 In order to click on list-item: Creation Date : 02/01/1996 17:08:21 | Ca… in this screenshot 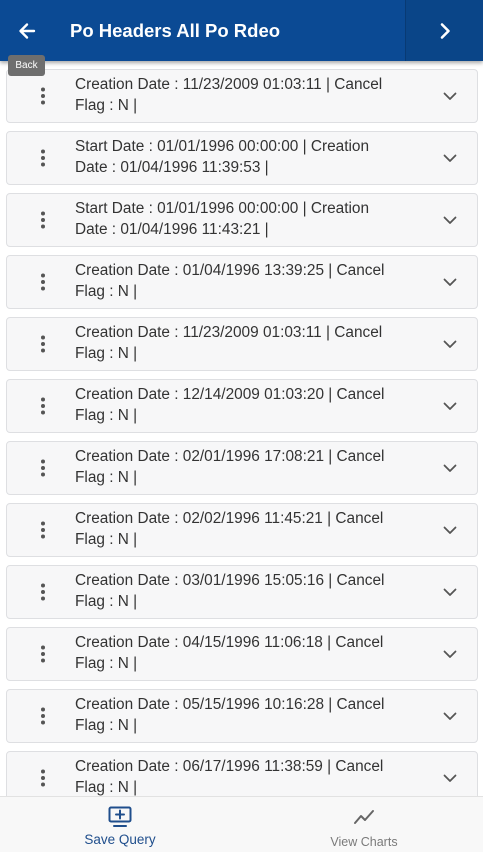, I will do `click(242, 468)`.